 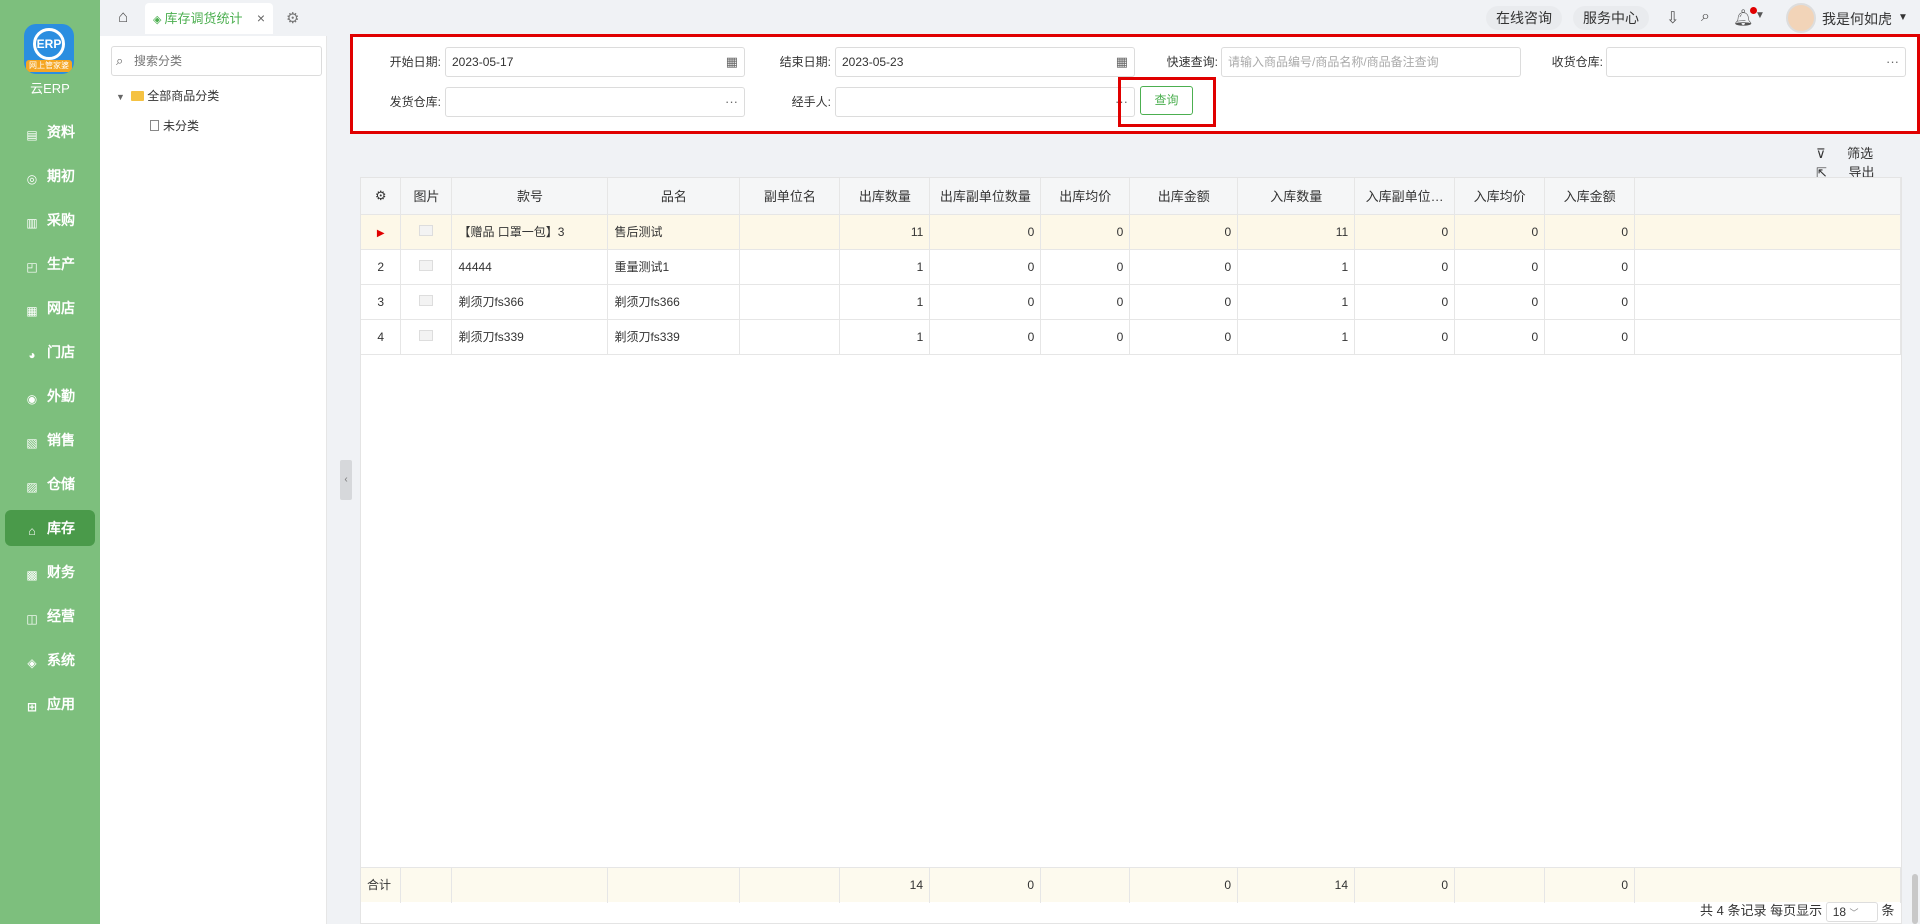 What do you see at coordinates (1672, 18) in the screenshot?
I see `cloud-download-icon: ⇩` at bounding box center [1672, 18].